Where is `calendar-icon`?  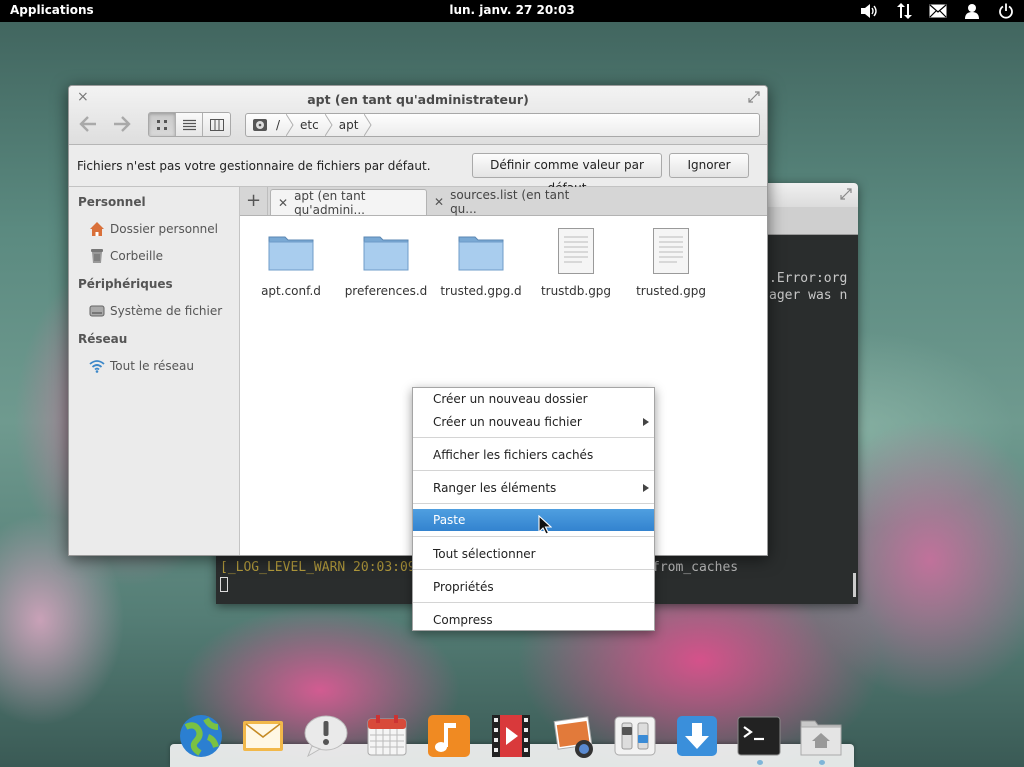
calendar-icon is located at coordinates (387, 736).